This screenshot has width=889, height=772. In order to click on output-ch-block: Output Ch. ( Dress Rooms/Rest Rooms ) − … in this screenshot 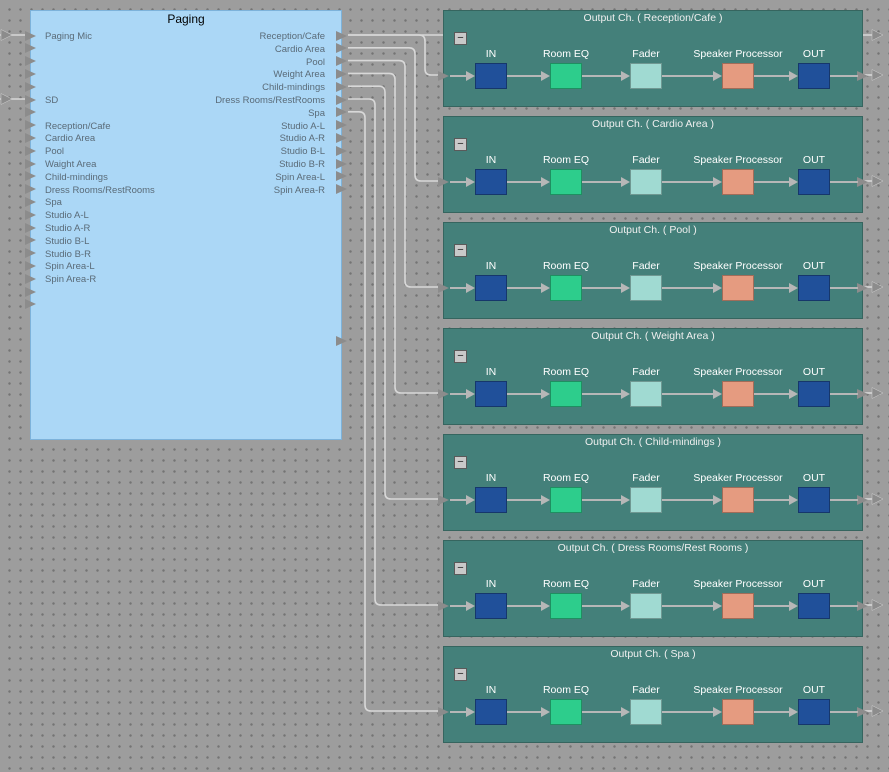, I will do `click(653, 588)`.